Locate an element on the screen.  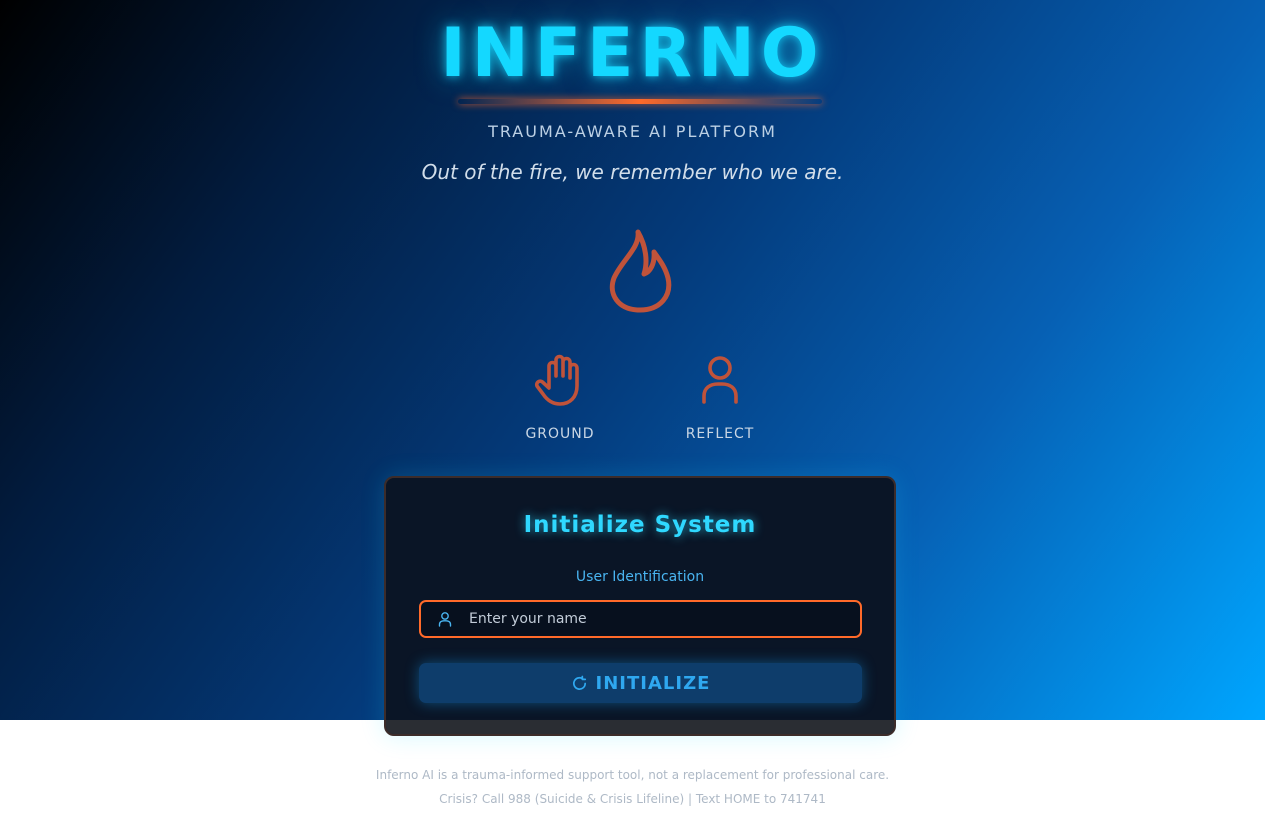
name-input is located at coordinates (661, 619).